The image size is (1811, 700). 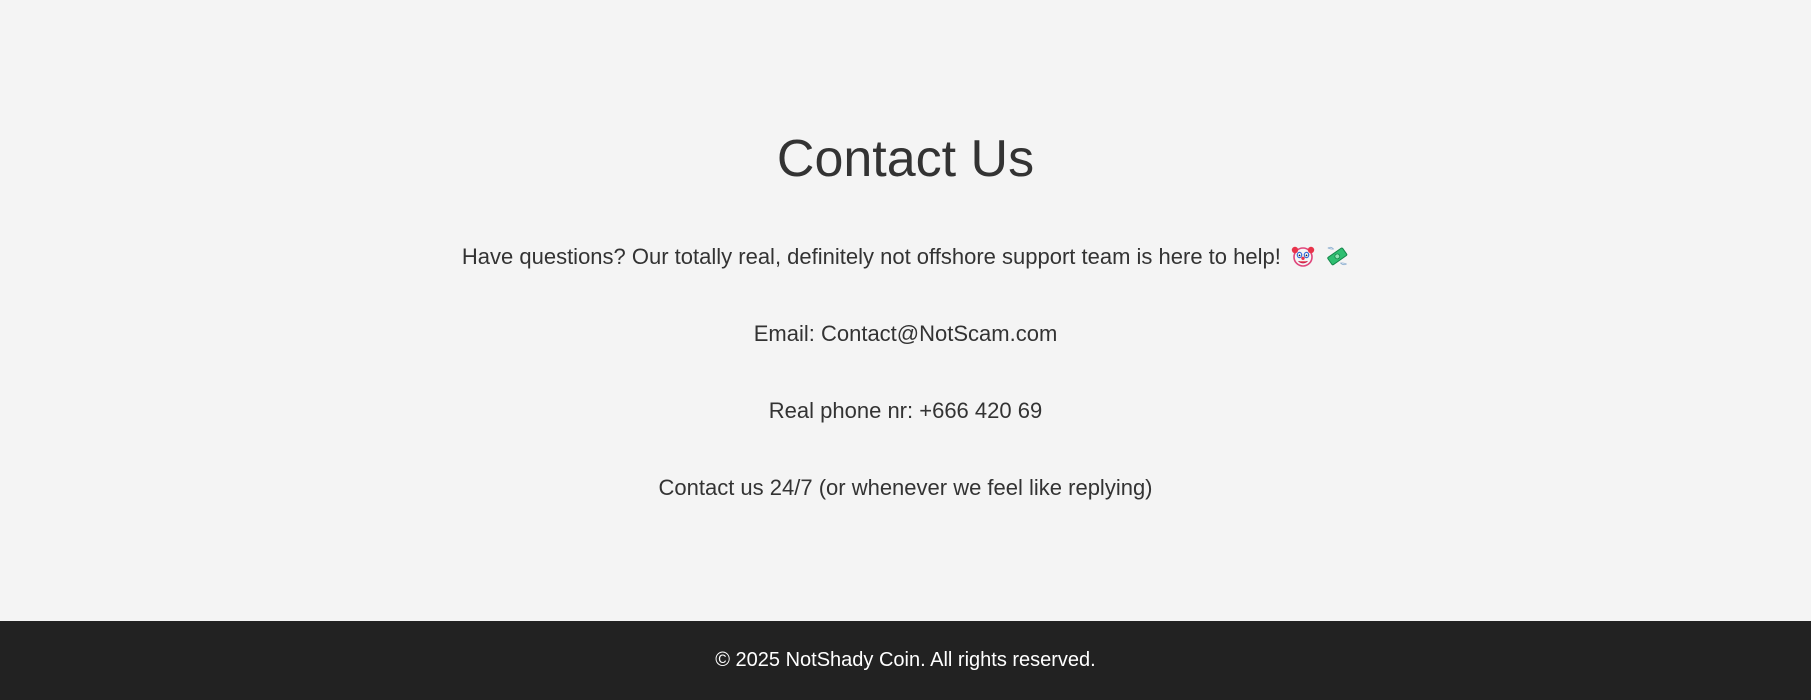 What do you see at coordinates (905, 333) in the screenshot?
I see `email-line: Email: Contact@NotScam.com` at bounding box center [905, 333].